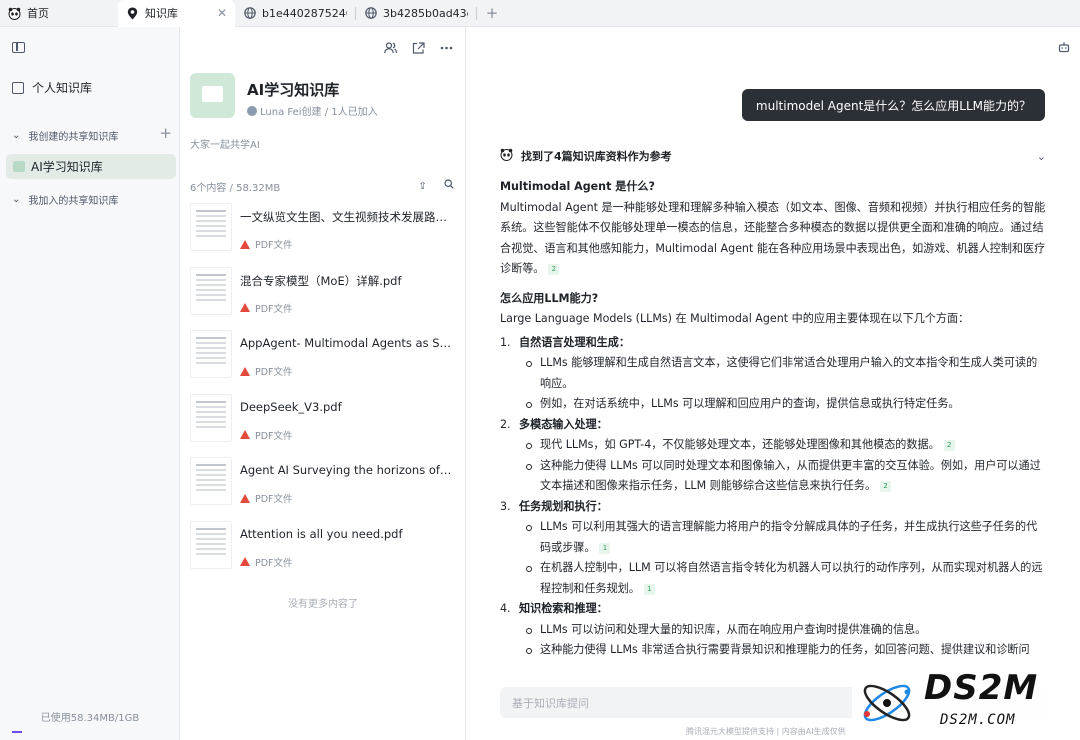 This screenshot has width=1080, height=740. Describe the element at coordinates (324, 425) in the screenshot. I see `doc-item: DeepSeek_V3.pdf PDF文件` at that location.